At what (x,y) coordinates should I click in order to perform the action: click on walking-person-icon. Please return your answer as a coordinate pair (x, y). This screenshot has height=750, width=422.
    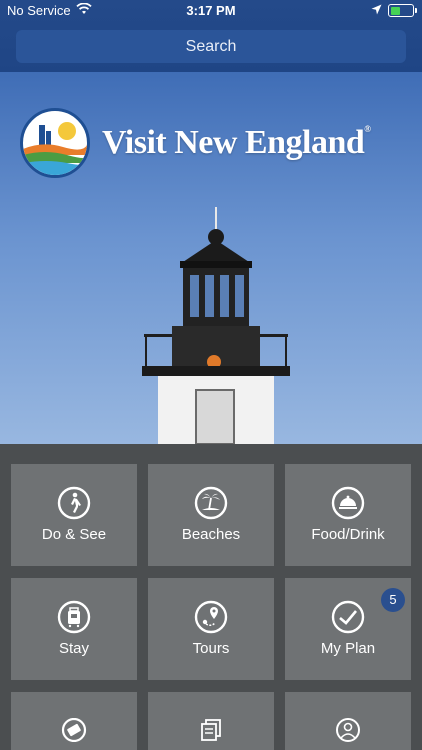
    Looking at the image, I should click on (74, 503).